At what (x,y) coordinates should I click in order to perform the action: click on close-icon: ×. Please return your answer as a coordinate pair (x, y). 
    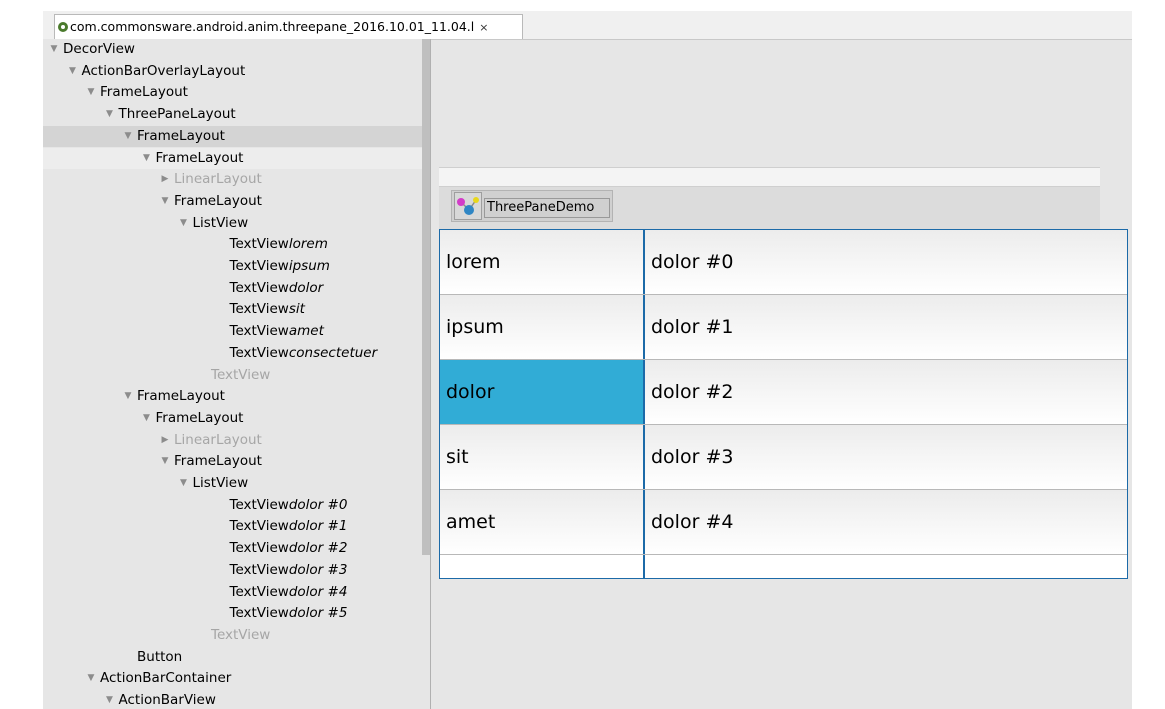
    Looking at the image, I should click on (483, 27).